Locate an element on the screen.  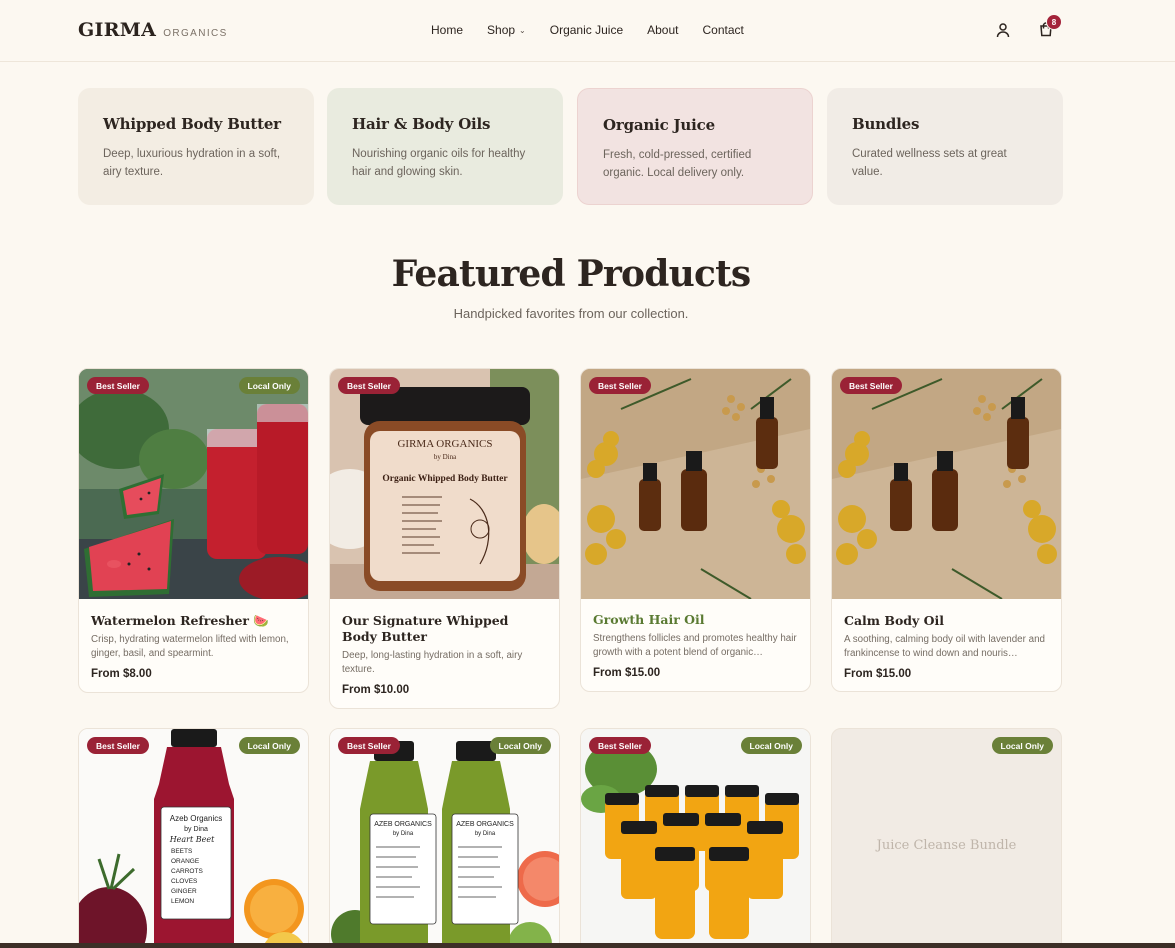
label-name-text: Heart Beet is located at coordinates (192, 839).